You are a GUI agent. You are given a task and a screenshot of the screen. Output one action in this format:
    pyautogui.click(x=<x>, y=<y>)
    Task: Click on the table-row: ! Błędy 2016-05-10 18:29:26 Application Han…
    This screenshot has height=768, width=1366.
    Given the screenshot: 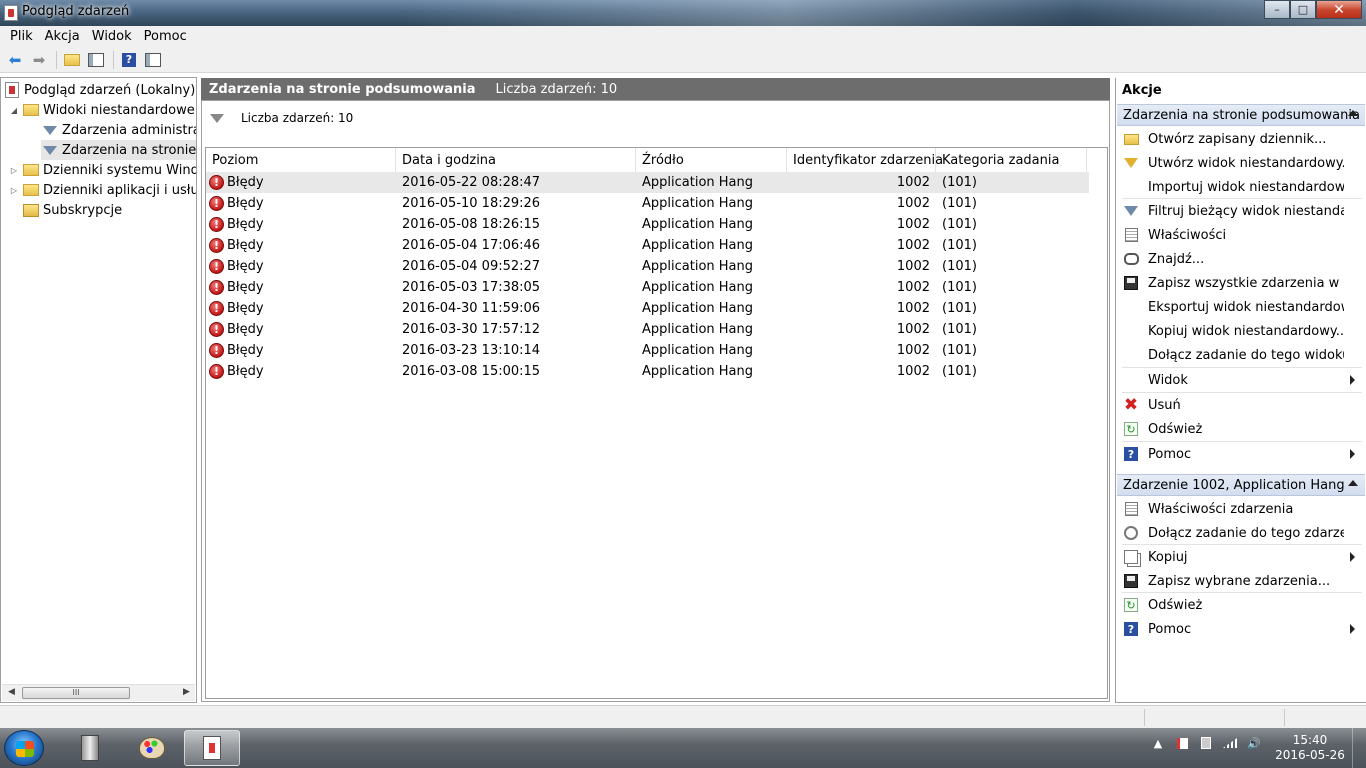 What is the action you would take?
    pyautogui.click(x=647, y=203)
    